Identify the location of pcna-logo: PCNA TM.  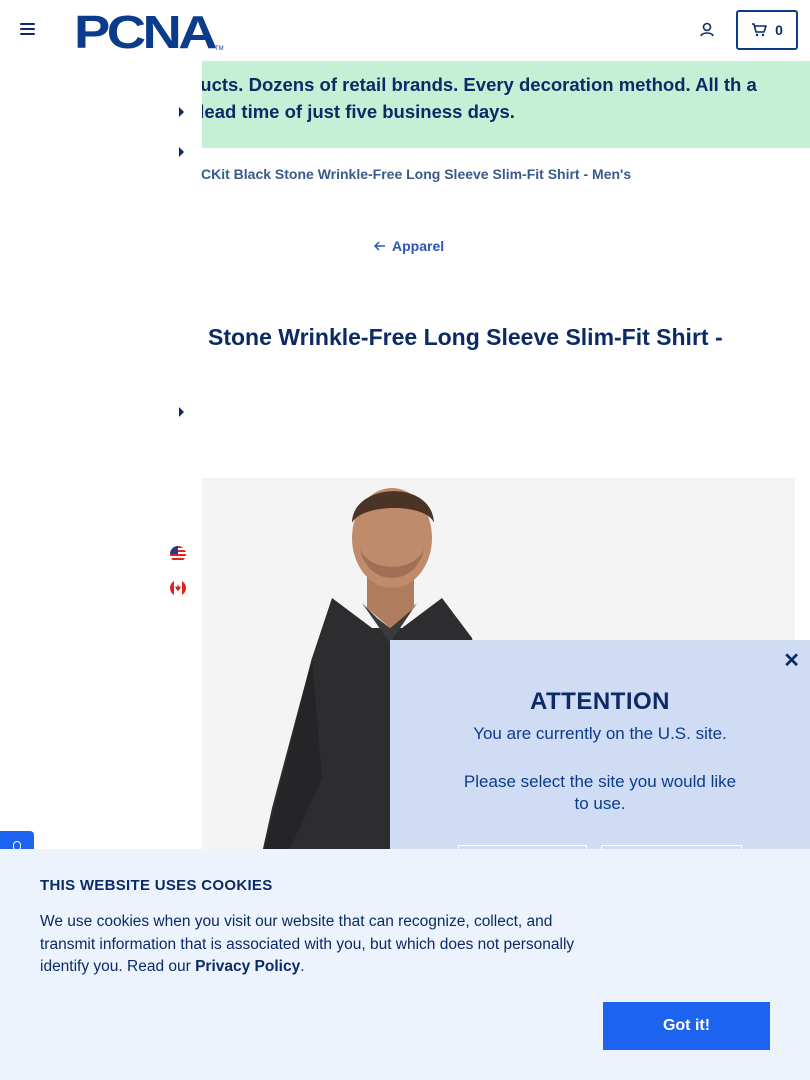
(149, 32).